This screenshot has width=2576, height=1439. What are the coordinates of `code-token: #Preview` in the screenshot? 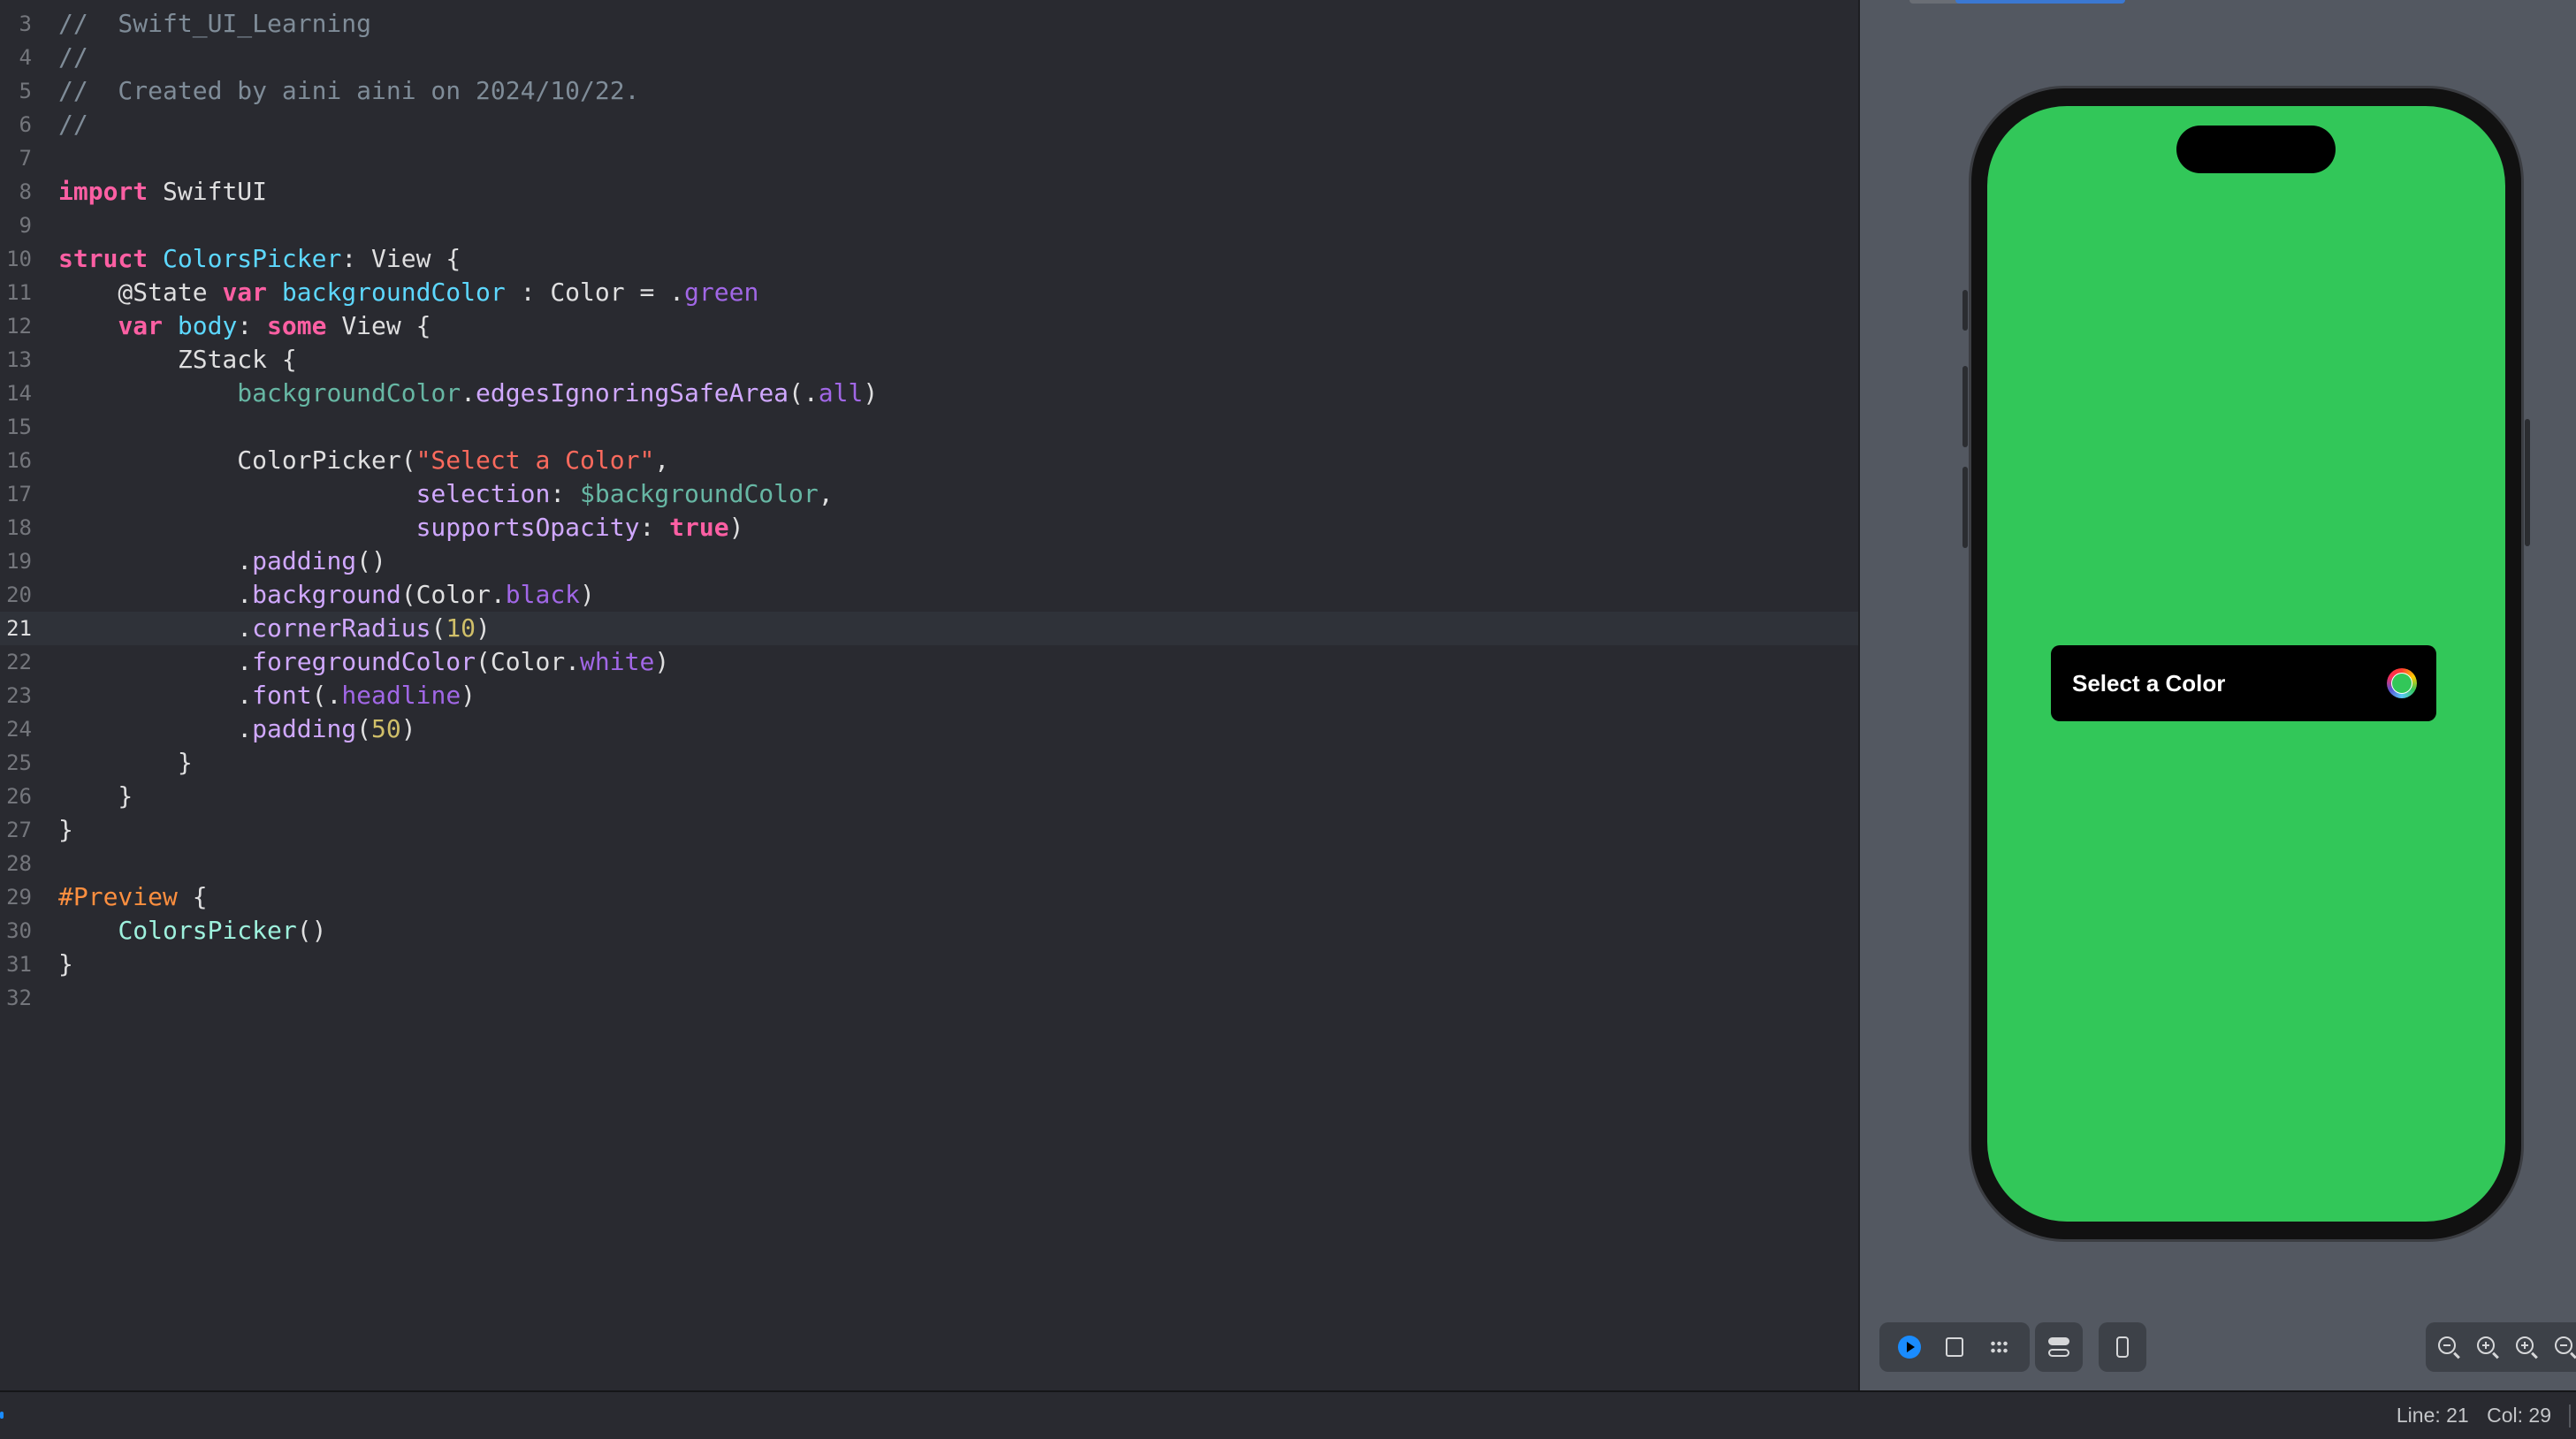 It's located at (118, 896).